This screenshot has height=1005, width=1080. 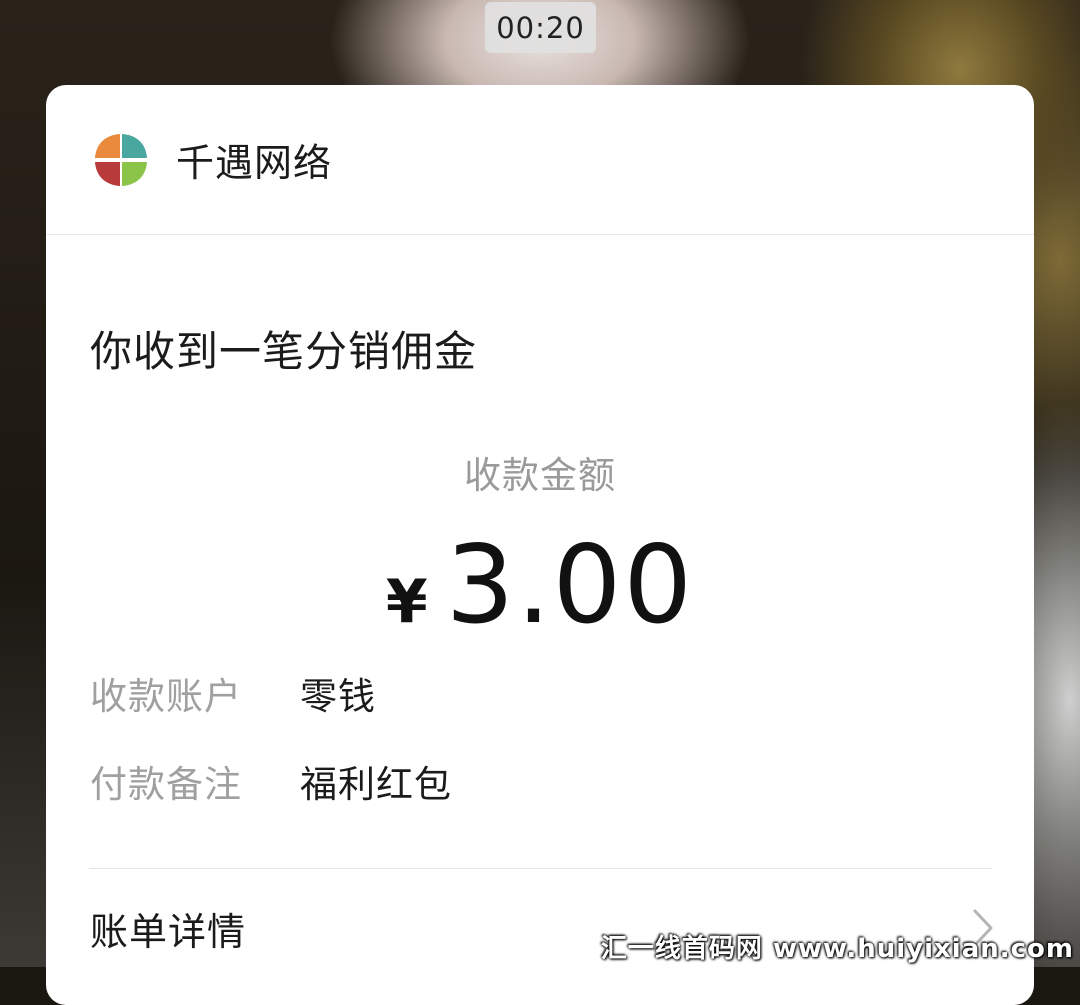 What do you see at coordinates (271, 781) in the screenshot?
I see `detail-row-remark: 付款备注 福利红包` at bounding box center [271, 781].